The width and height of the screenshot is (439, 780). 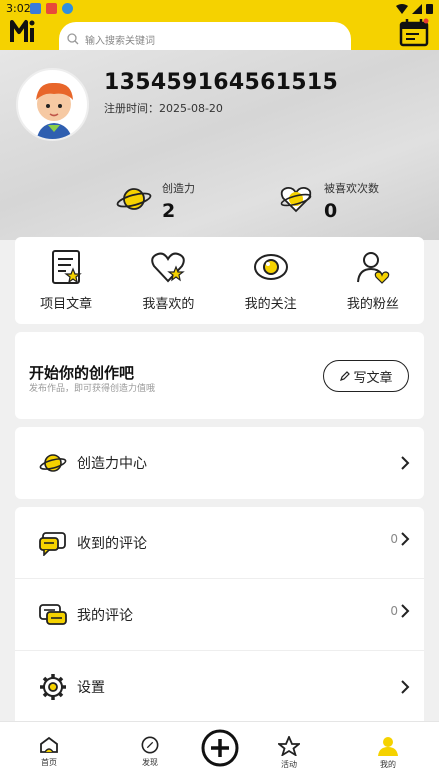 What do you see at coordinates (73, 39) in the screenshot?
I see `search-icon` at bounding box center [73, 39].